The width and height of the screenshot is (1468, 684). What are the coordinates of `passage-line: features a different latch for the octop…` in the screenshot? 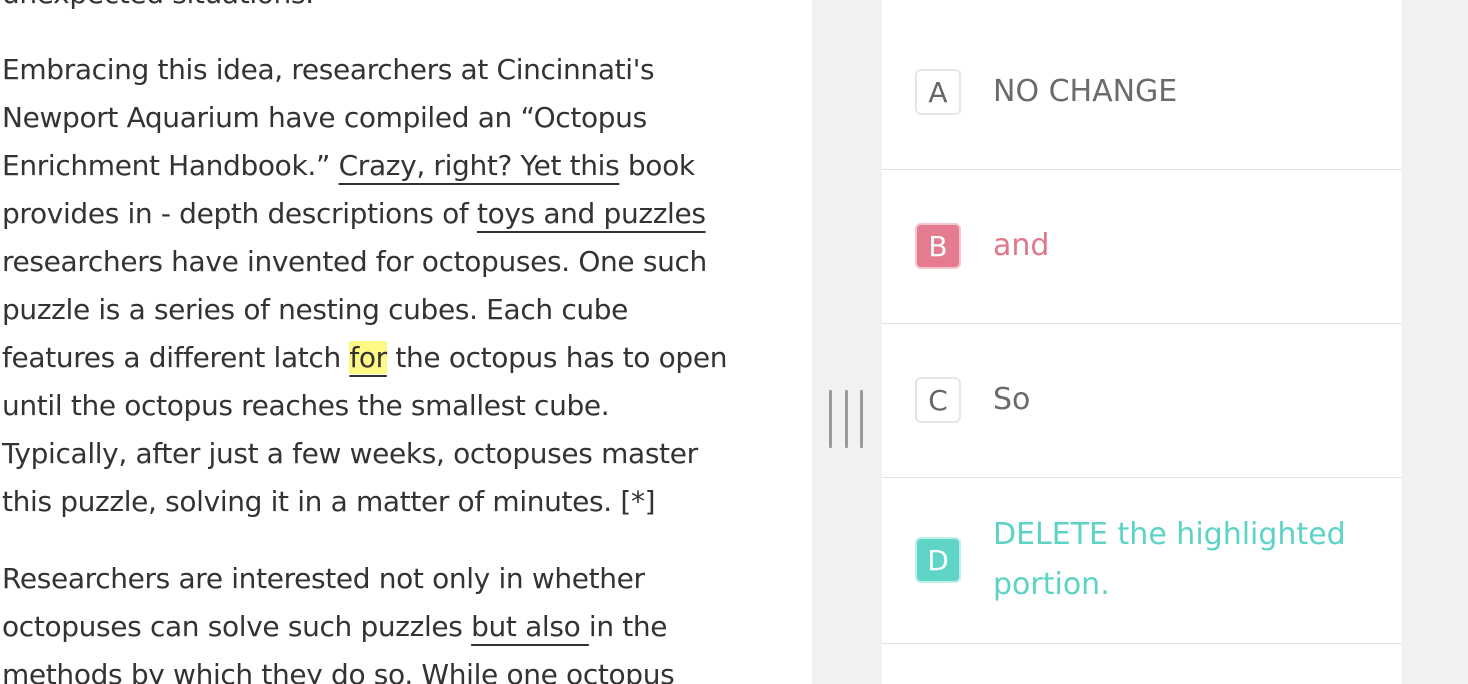 It's located at (402, 358).